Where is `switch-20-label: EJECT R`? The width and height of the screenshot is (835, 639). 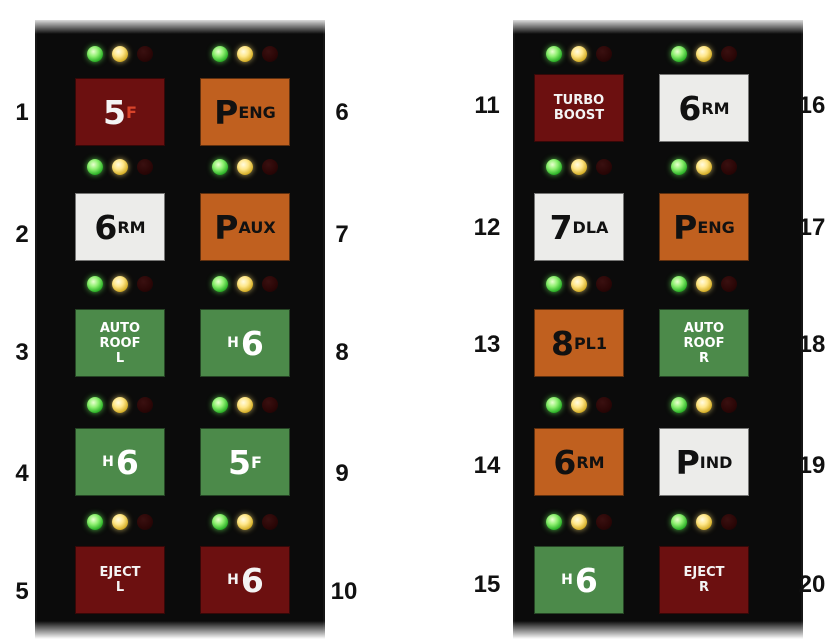 switch-20-label: EJECT R is located at coordinates (704, 580).